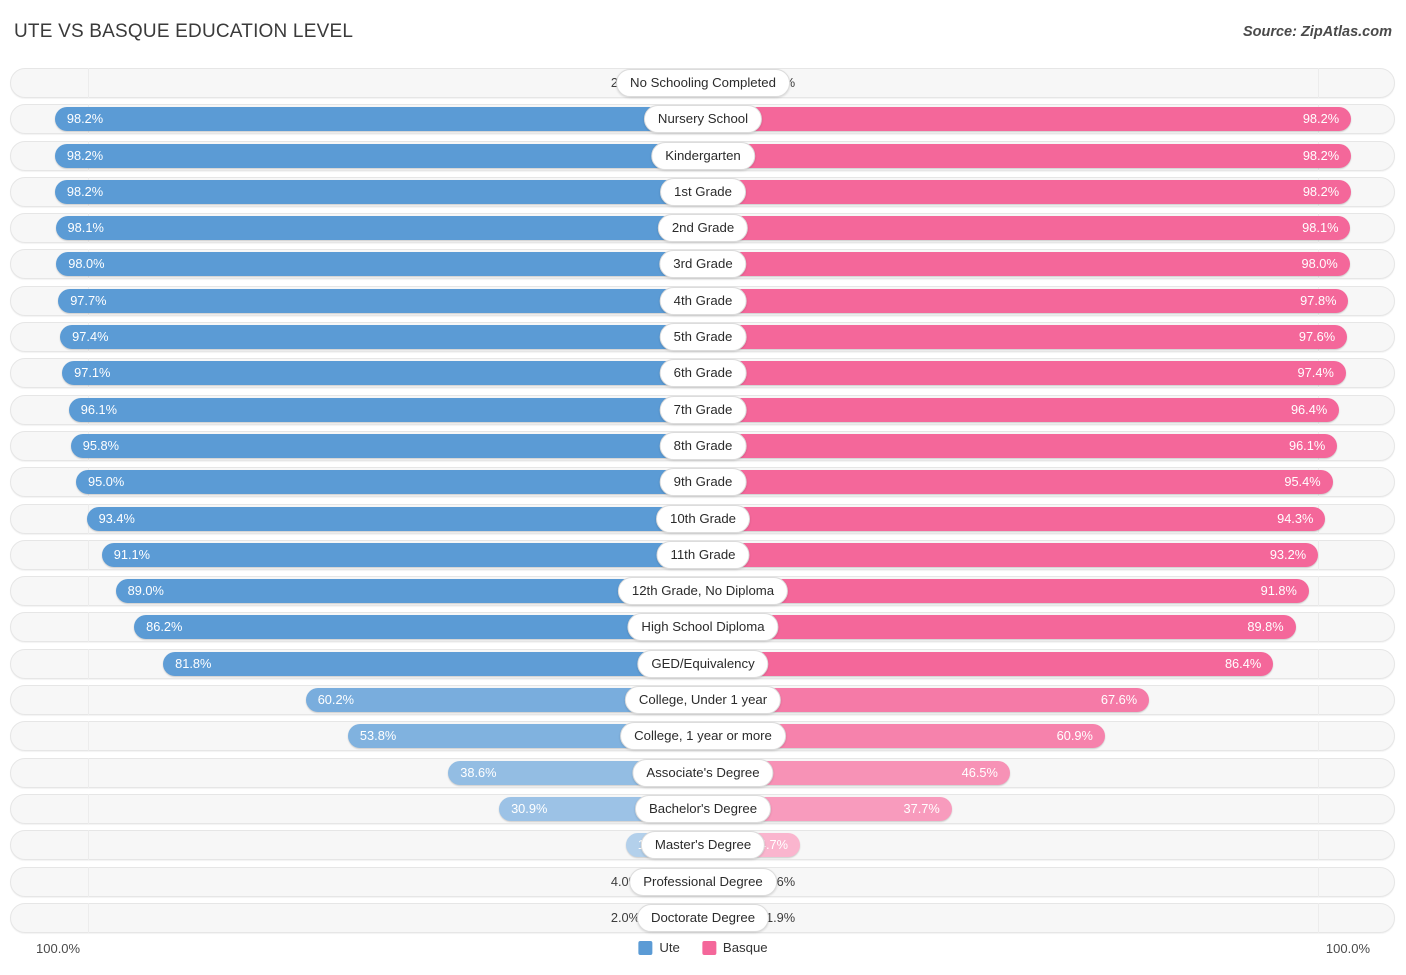 The width and height of the screenshot is (1406, 975). Describe the element at coordinates (478, 772) in the screenshot. I see `ute-value-label: 38.6%` at that location.